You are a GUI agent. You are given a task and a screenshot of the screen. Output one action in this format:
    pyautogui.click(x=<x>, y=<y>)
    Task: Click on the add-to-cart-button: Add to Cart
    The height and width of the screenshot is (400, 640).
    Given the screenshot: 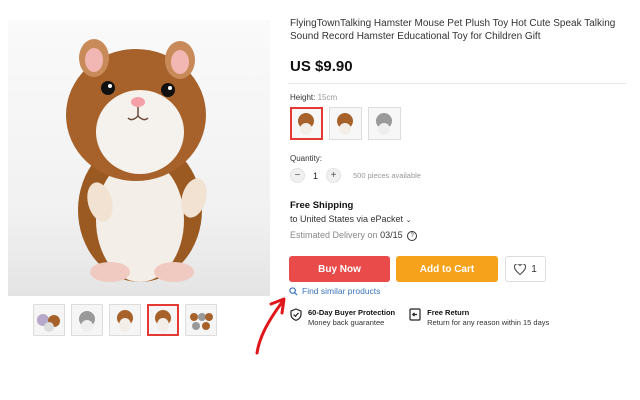 What is the action you would take?
    pyautogui.click(x=447, y=269)
    